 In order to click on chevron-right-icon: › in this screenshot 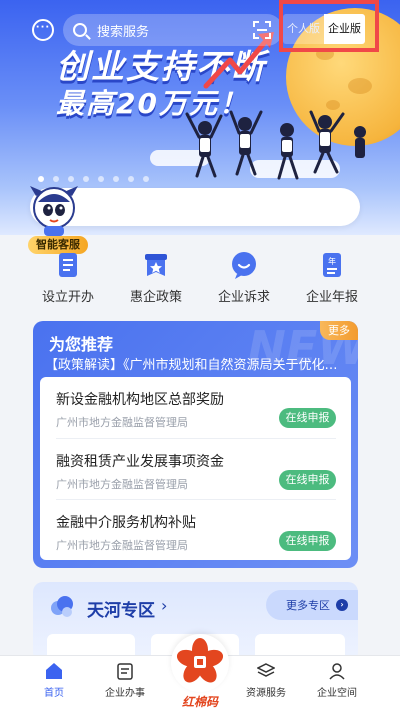, I will do `click(164, 605)`.